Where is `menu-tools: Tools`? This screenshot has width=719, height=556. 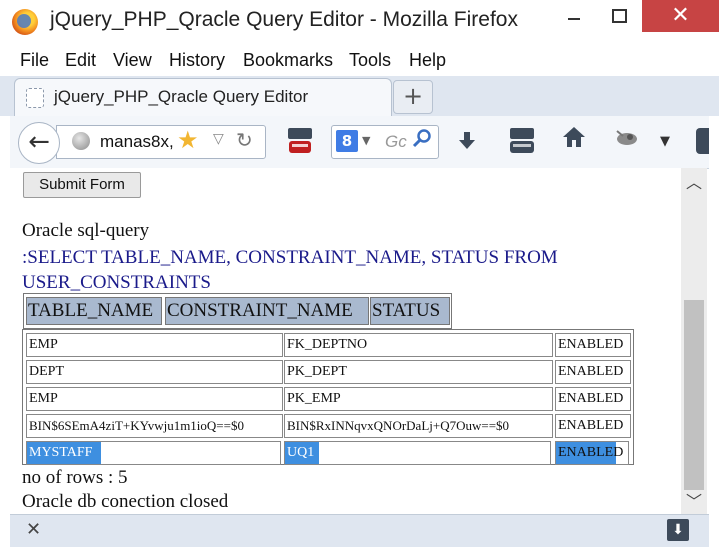
menu-tools: Tools is located at coordinates (370, 60).